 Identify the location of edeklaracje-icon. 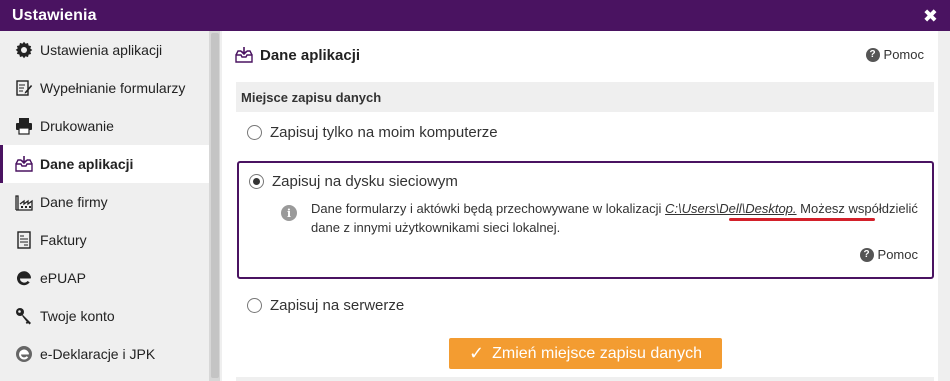
(24, 354).